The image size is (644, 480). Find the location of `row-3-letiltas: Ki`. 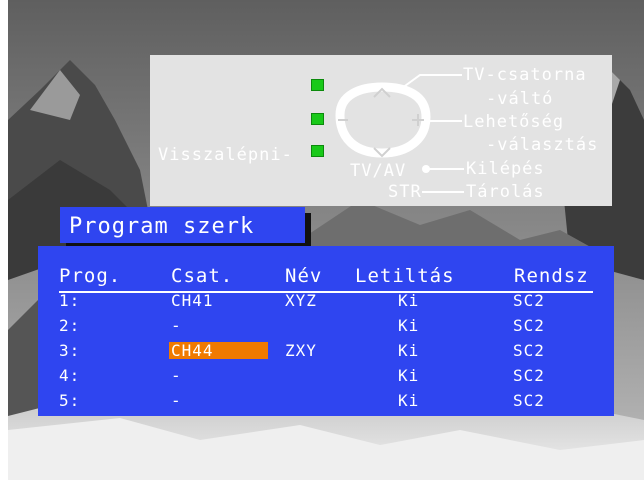

row-3-letiltas: Ki is located at coordinates (408, 351).